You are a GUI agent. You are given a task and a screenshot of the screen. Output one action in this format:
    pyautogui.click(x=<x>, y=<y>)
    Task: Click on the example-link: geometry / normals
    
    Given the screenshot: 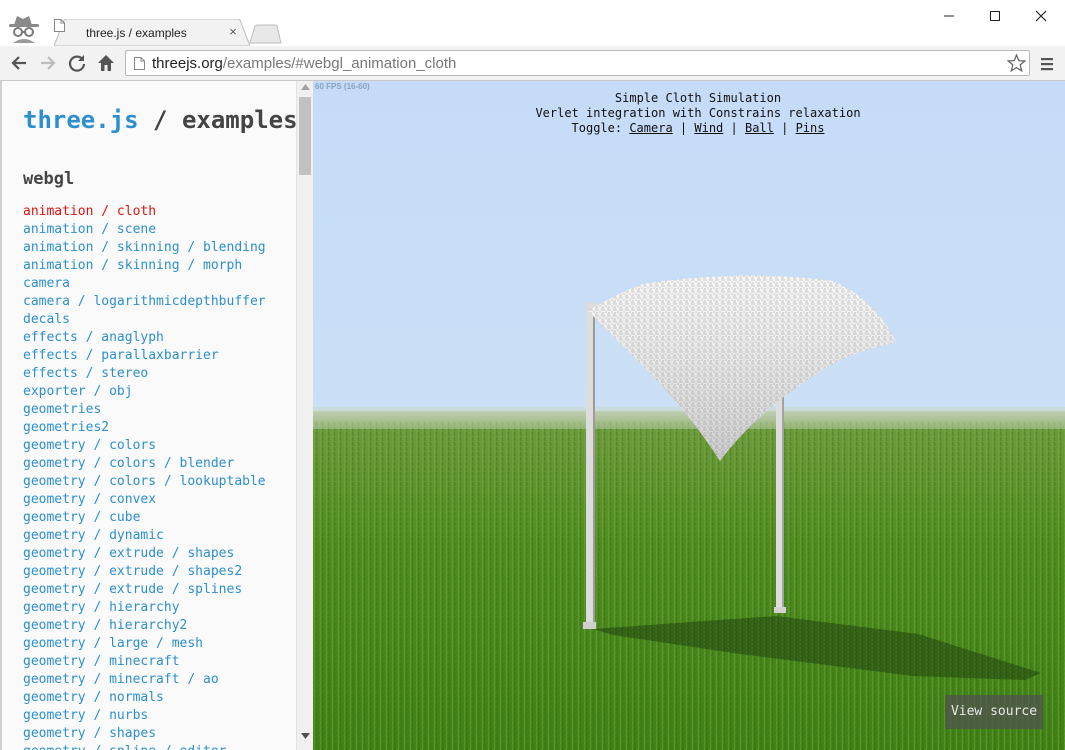 What is the action you would take?
    pyautogui.click(x=144, y=698)
    